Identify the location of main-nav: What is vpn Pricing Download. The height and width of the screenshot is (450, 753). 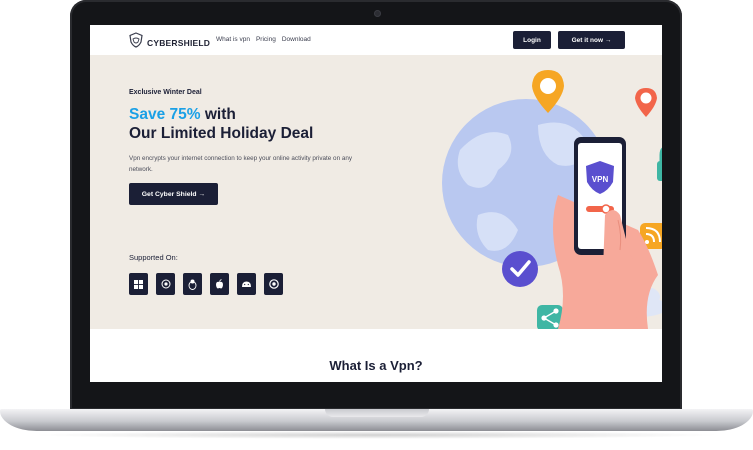
(263, 39).